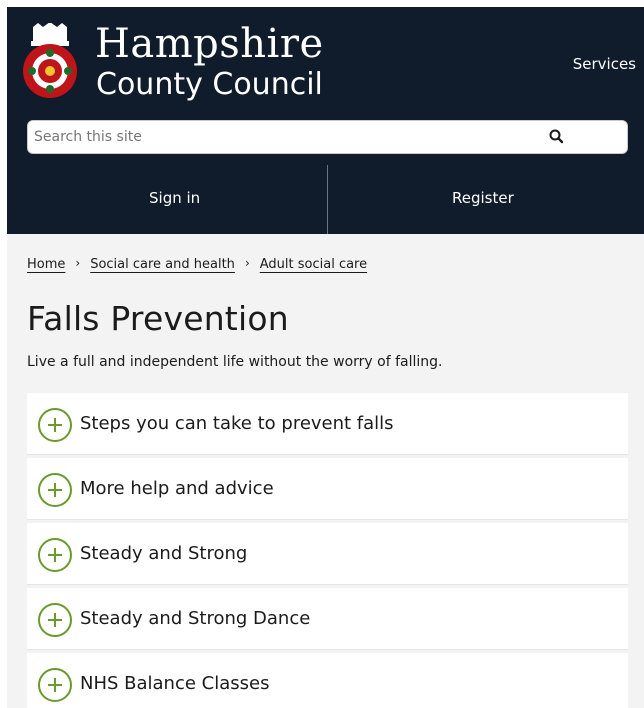 The height and width of the screenshot is (708, 644). Describe the element at coordinates (327, 554) in the screenshot. I see `accordion-item: Steady and Strong` at that location.